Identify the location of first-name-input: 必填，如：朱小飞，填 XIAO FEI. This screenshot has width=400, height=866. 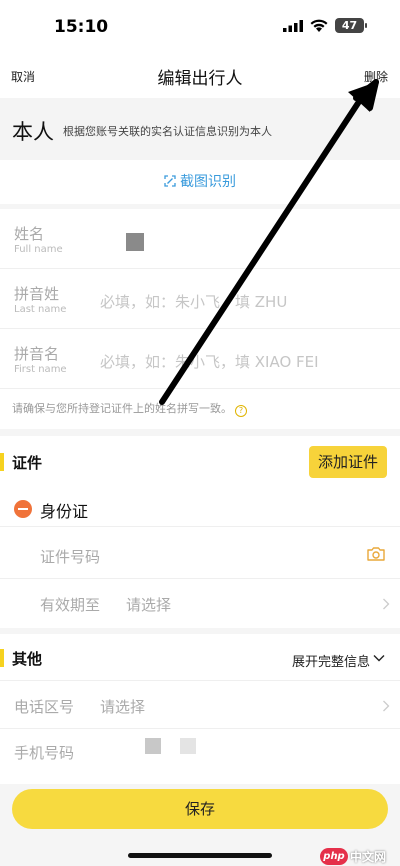
(209, 361).